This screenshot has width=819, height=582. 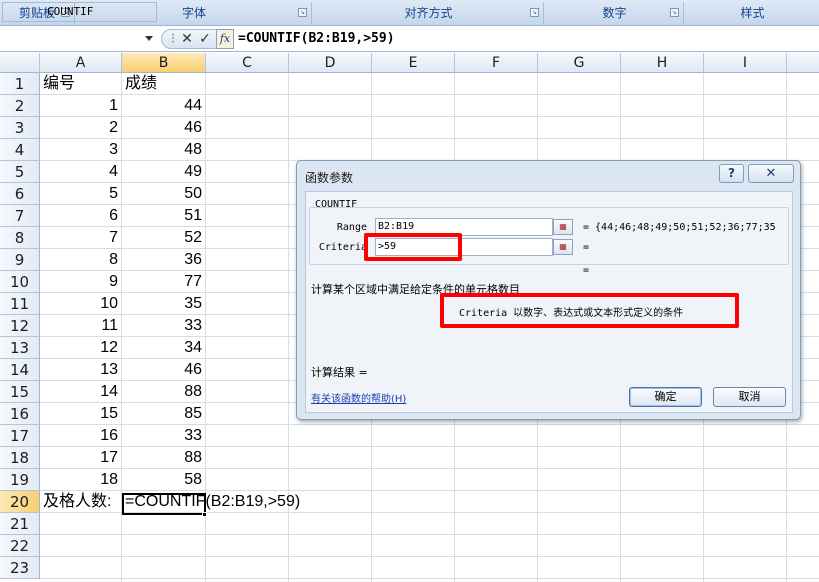 I want to click on cell-b16: 85, so click(x=164, y=414).